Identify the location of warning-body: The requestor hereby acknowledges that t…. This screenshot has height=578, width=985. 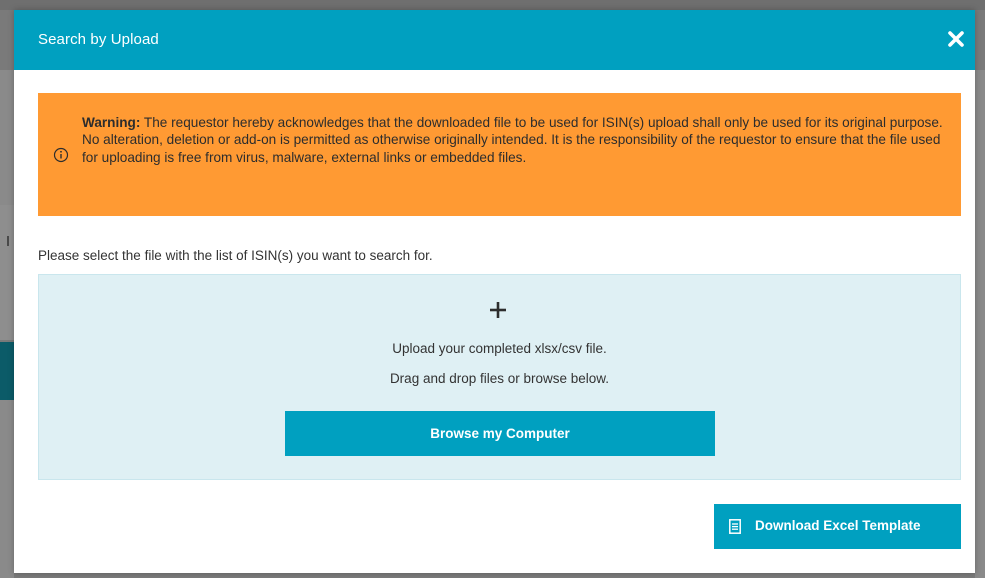
(512, 140).